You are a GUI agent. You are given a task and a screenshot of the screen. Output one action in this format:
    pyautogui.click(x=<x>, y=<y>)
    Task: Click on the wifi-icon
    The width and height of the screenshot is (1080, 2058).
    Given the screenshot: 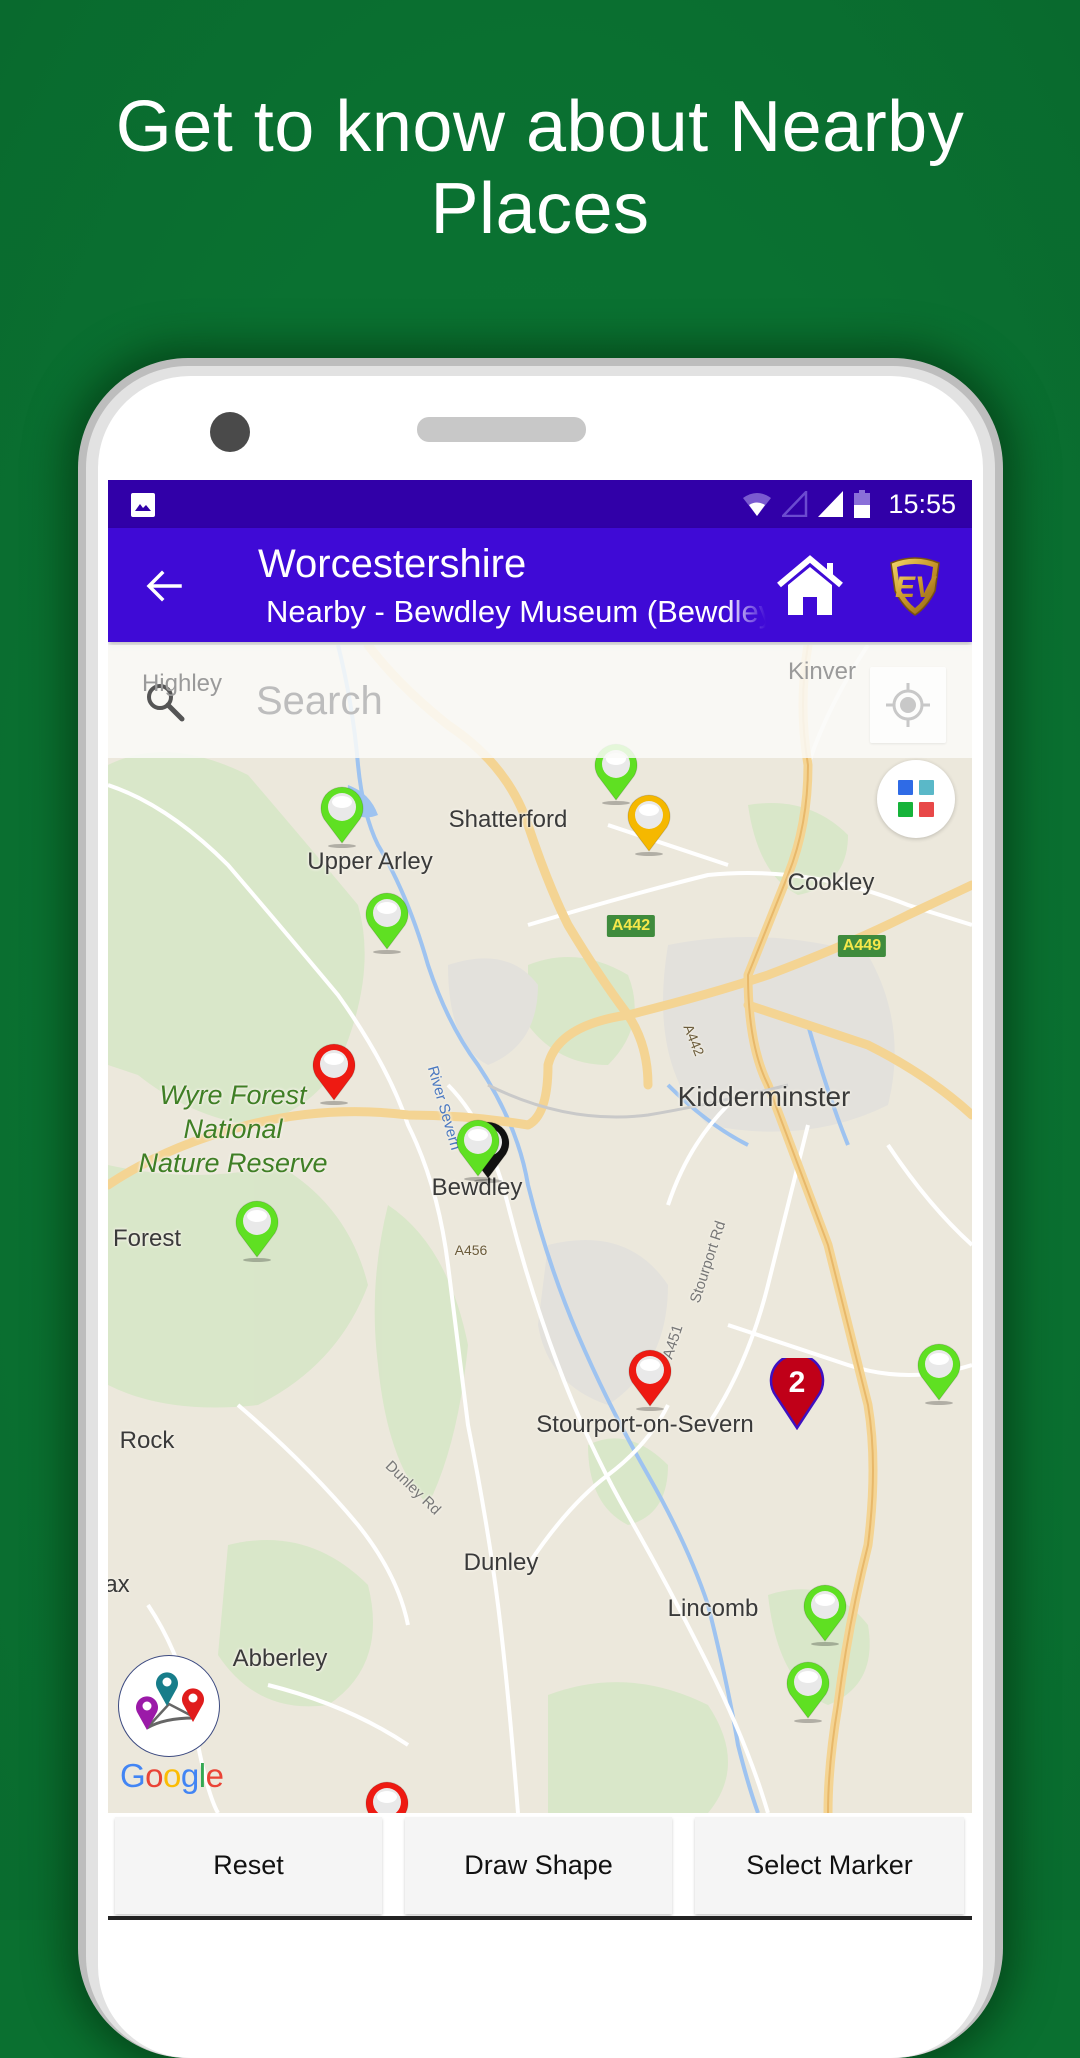 What is the action you would take?
    pyautogui.click(x=757, y=504)
    